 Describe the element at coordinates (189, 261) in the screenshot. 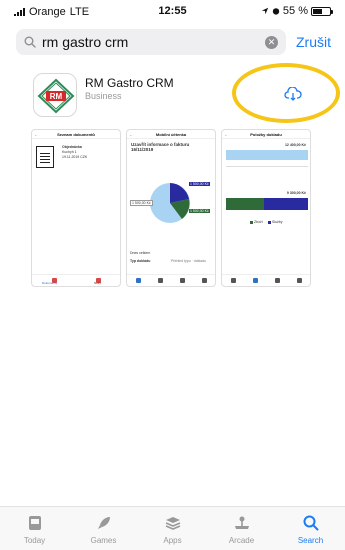

I see `receipt-row-value: Přehled typu · dokladu` at that location.